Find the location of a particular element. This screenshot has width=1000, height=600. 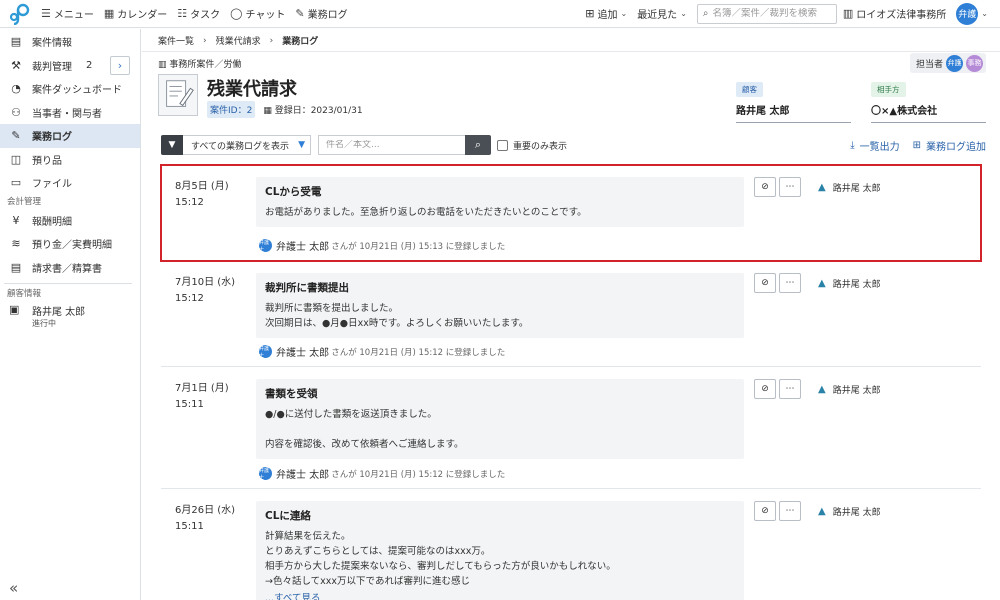

client-party: 顧客 路井尾 太郎 is located at coordinates (793, 102).